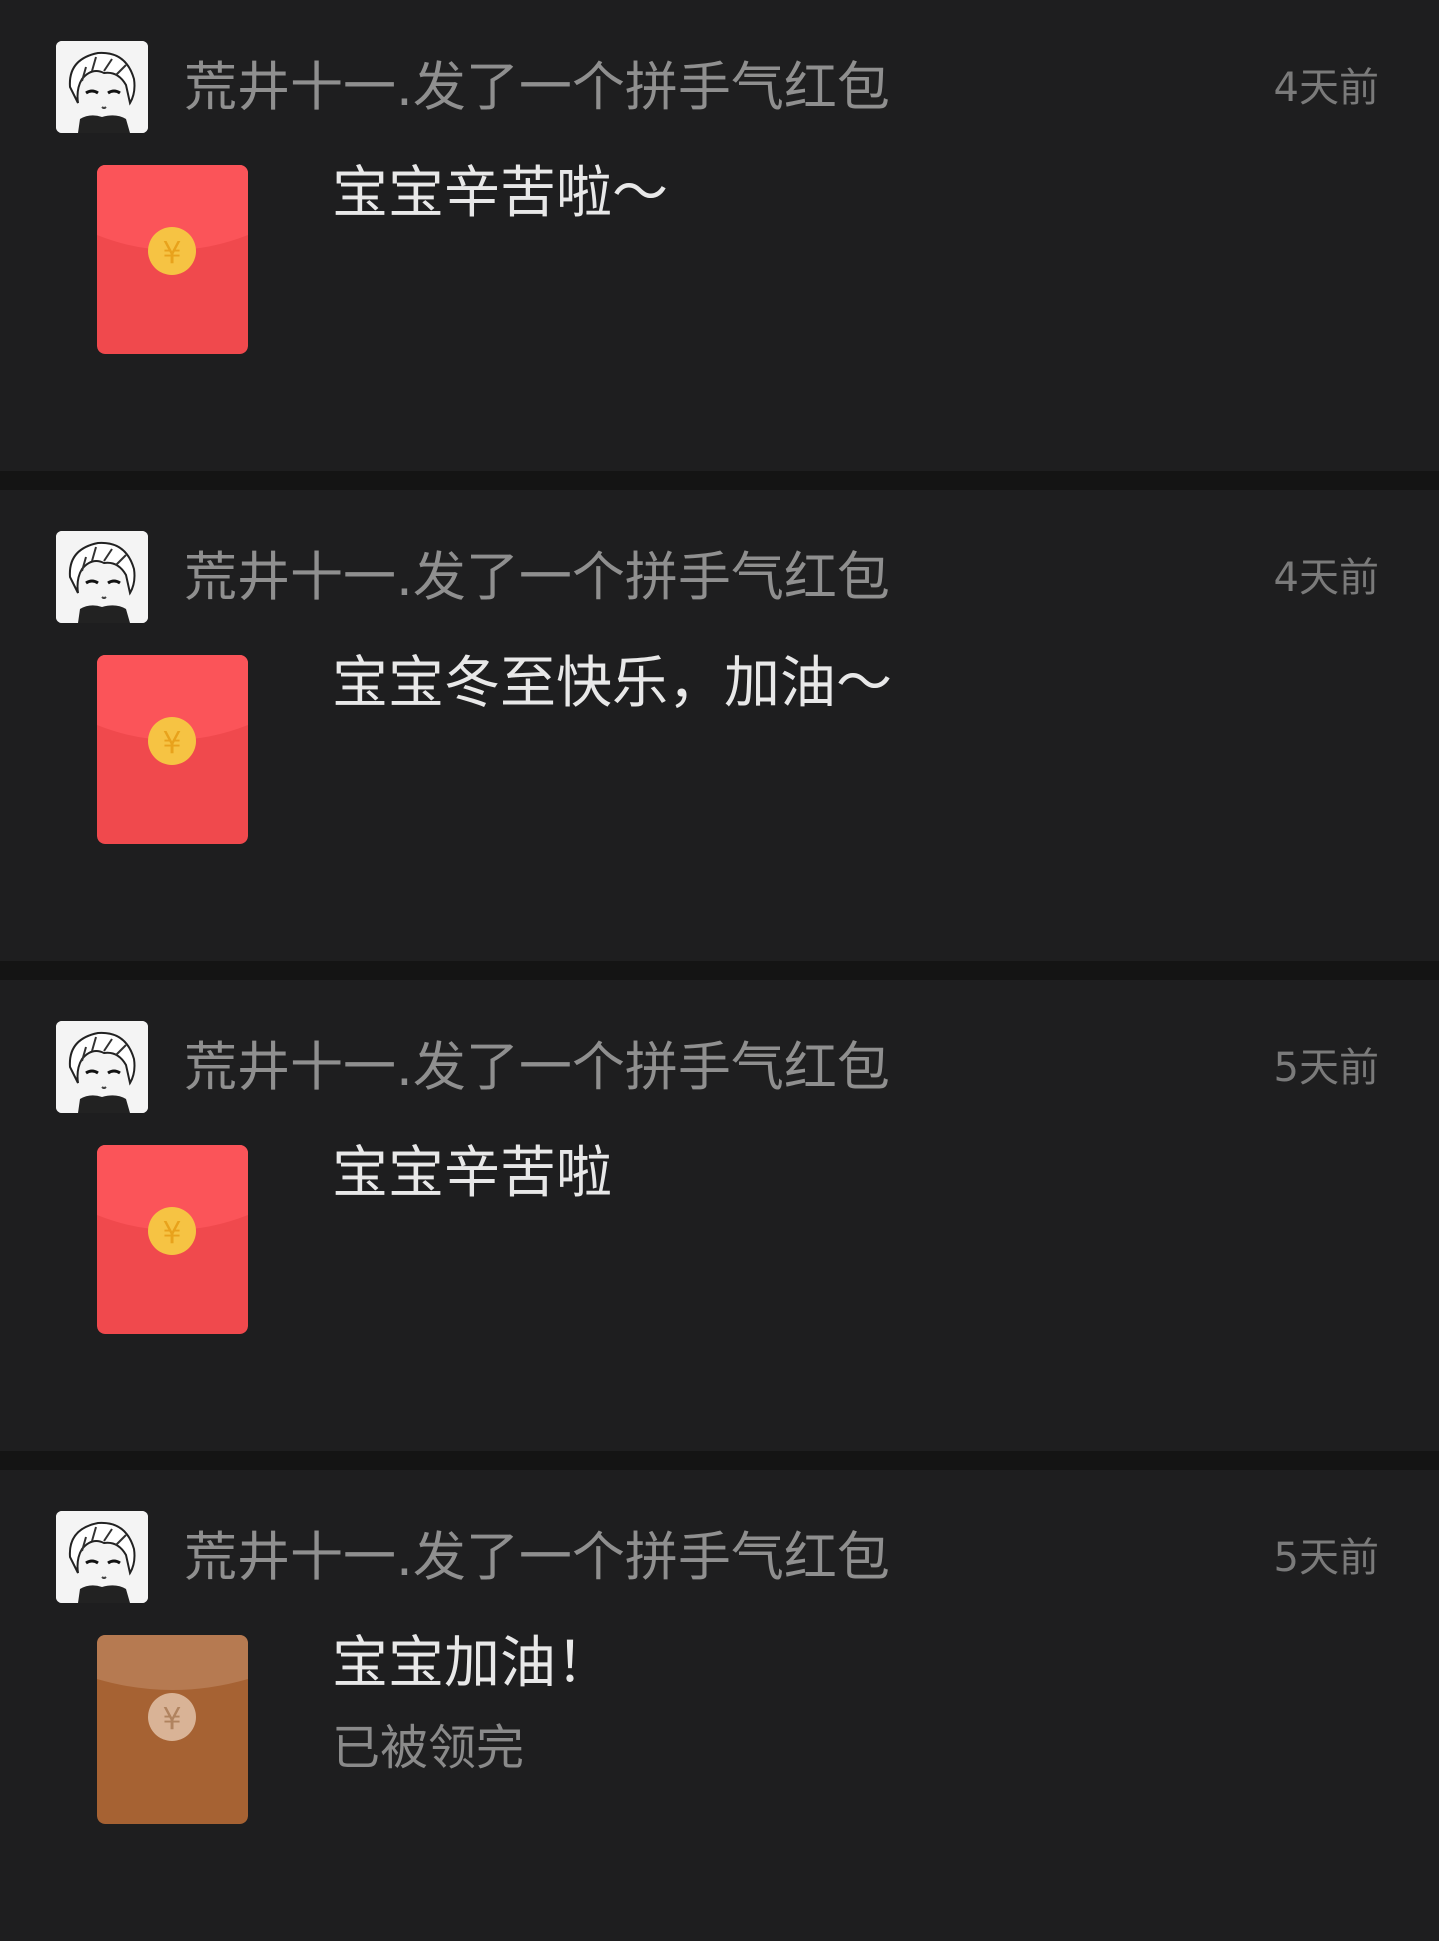 This screenshot has height=1941, width=1439. What do you see at coordinates (428, 1748) in the screenshot?
I see `claim-status: 已被领完` at bounding box center [428, 1748].